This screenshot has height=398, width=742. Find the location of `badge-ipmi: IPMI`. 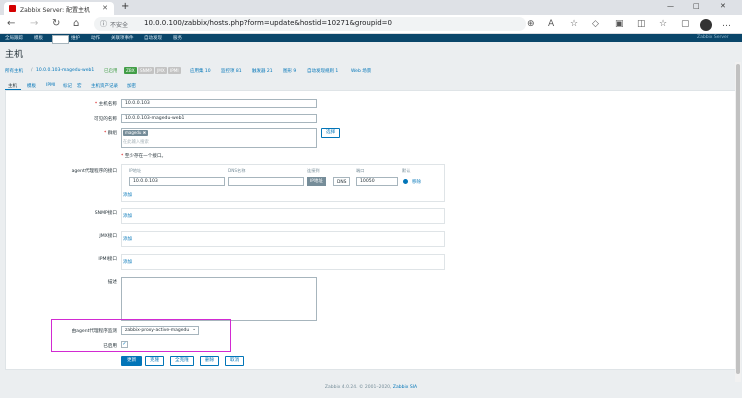

badge-ipmi: IPMI is located at coordinates (174, 70).